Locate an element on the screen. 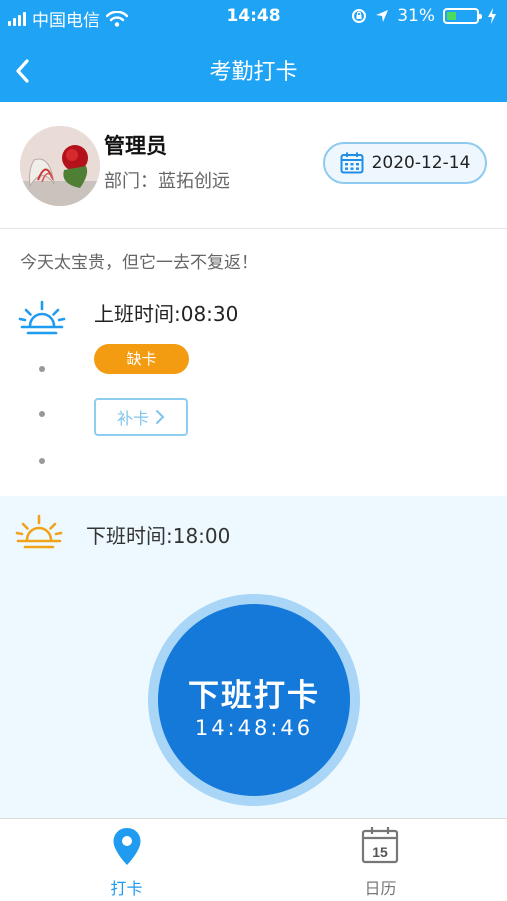 This screenshot has width=507, height=901. profile-card: 管理员 部门：蓝拓创远 2020-12-14 is located at coordinates (253, 165).